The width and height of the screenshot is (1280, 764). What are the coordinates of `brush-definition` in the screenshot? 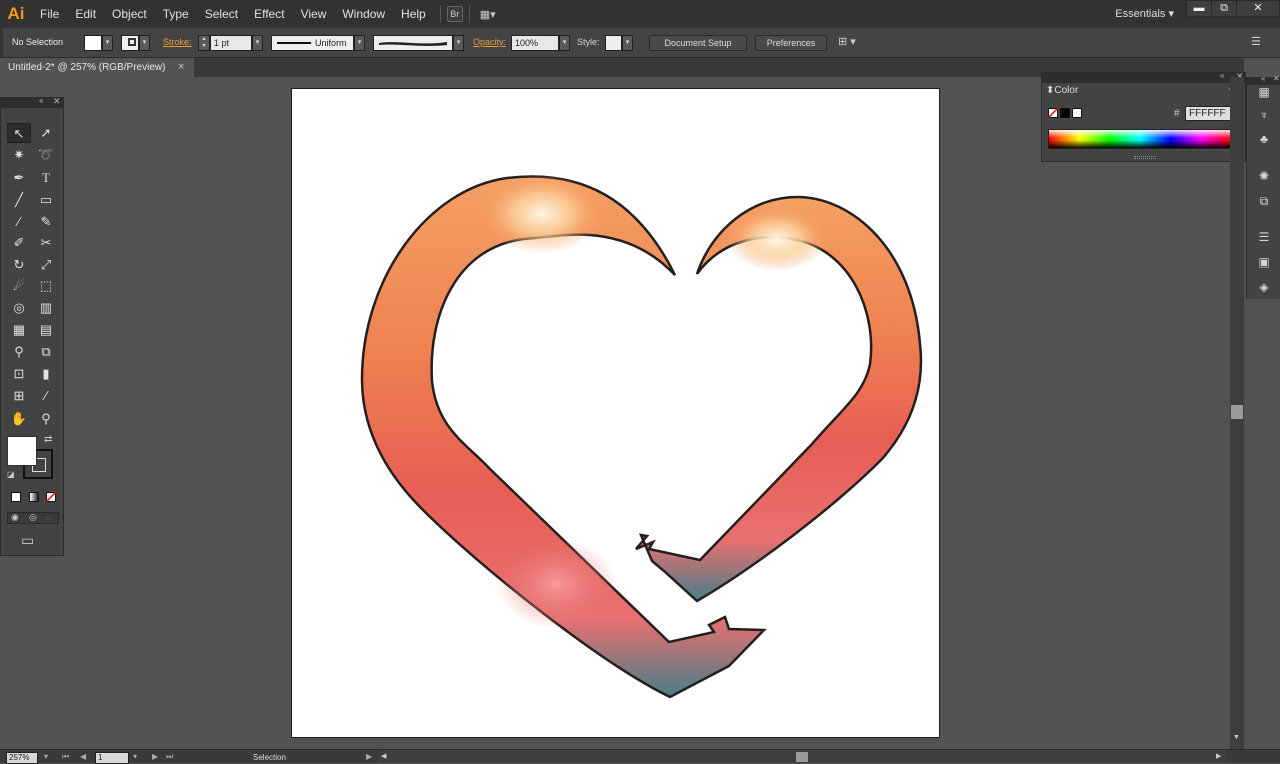 It's located at (413, 43).